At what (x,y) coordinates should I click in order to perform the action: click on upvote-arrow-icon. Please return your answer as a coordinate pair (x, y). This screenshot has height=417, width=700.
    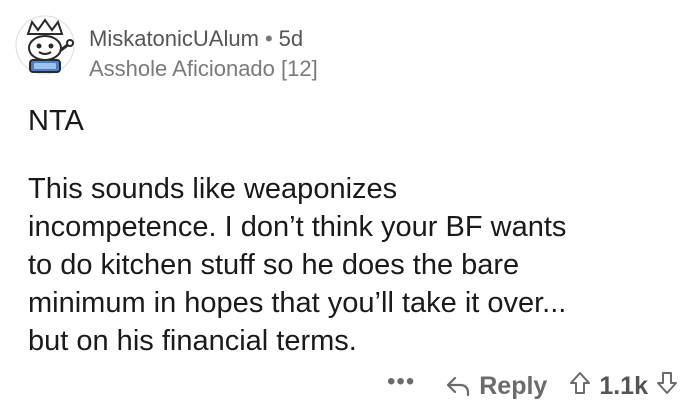
    Looking at the image, I should click on (580, 382).